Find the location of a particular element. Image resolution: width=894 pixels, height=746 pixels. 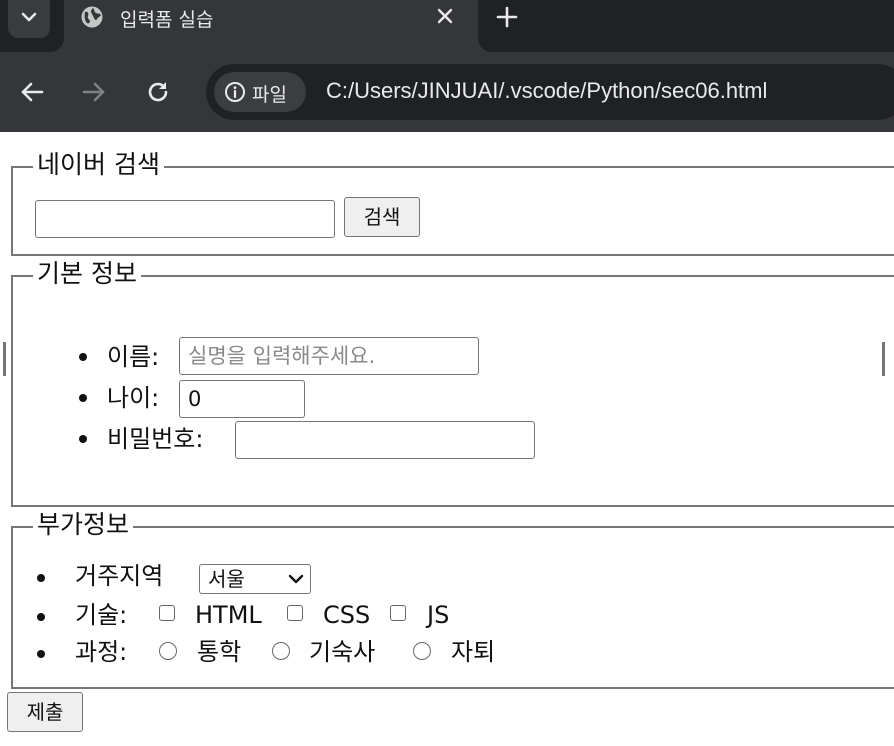

naver-search-fieldset: 네이버 검색 검색 is located at coordinates (452, 202).